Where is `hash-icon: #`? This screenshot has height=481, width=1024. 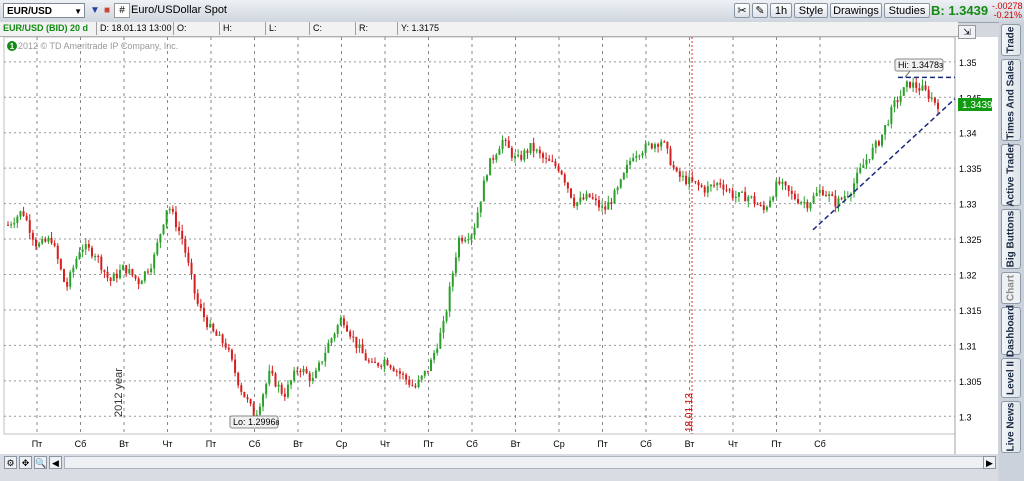 hash-icon: # is located at coordinates (122, 10).